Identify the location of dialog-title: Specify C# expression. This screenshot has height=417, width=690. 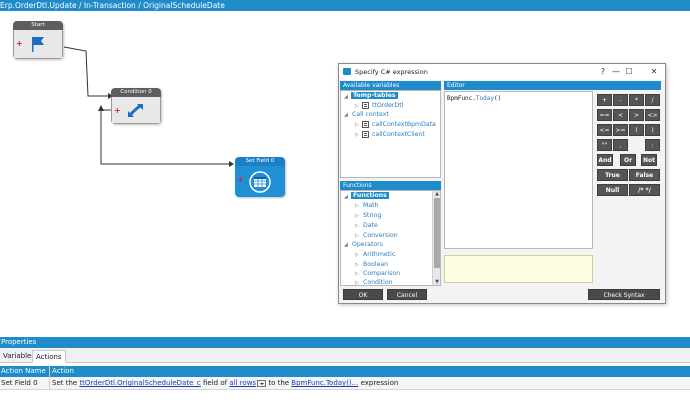
(391, 72).